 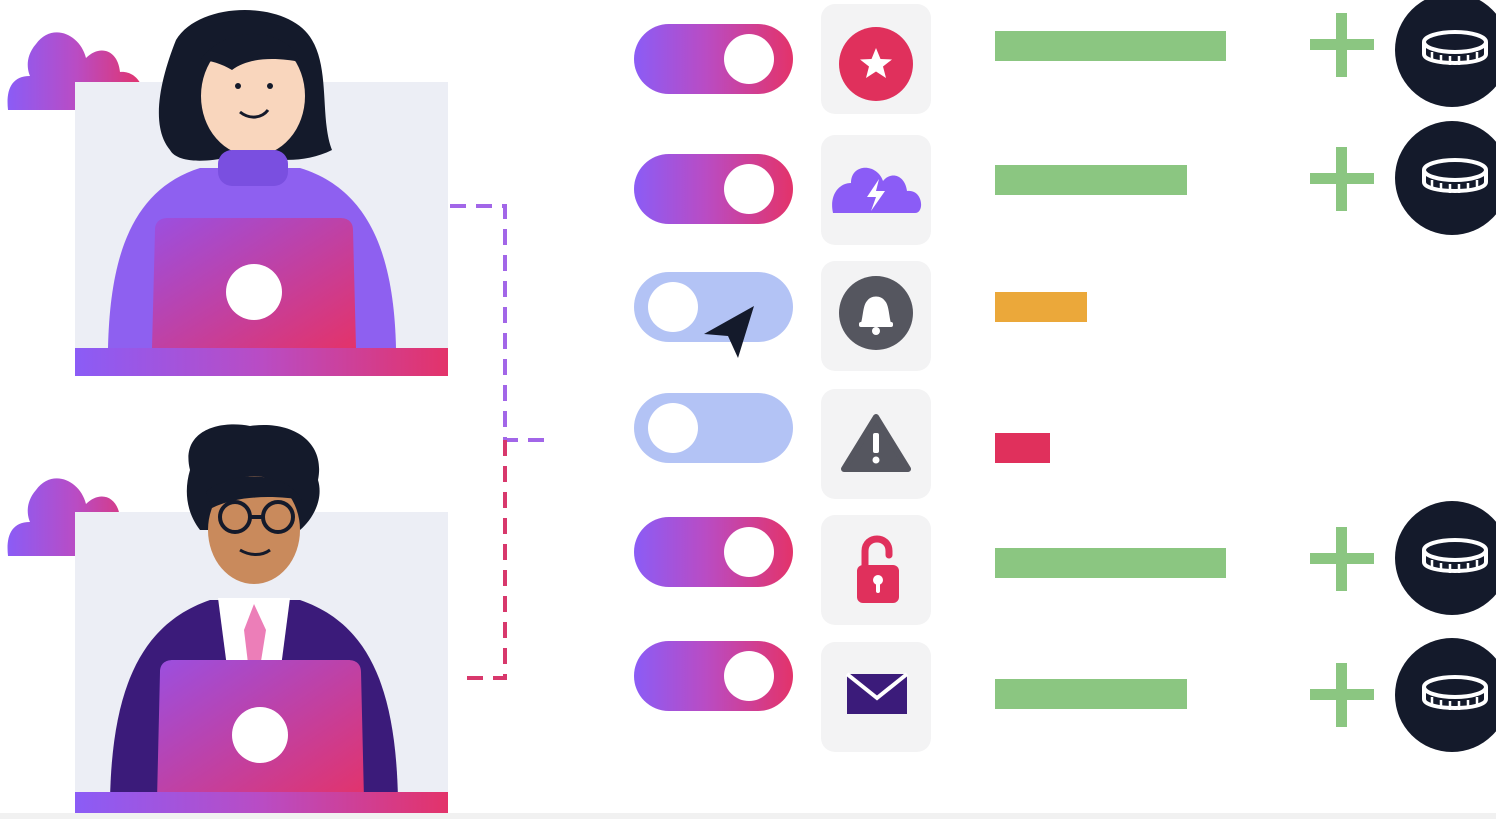 What do you see at coordinates (1403, 376) in the screenshot?
I see `rewards` at bounding box center [1403, 376].